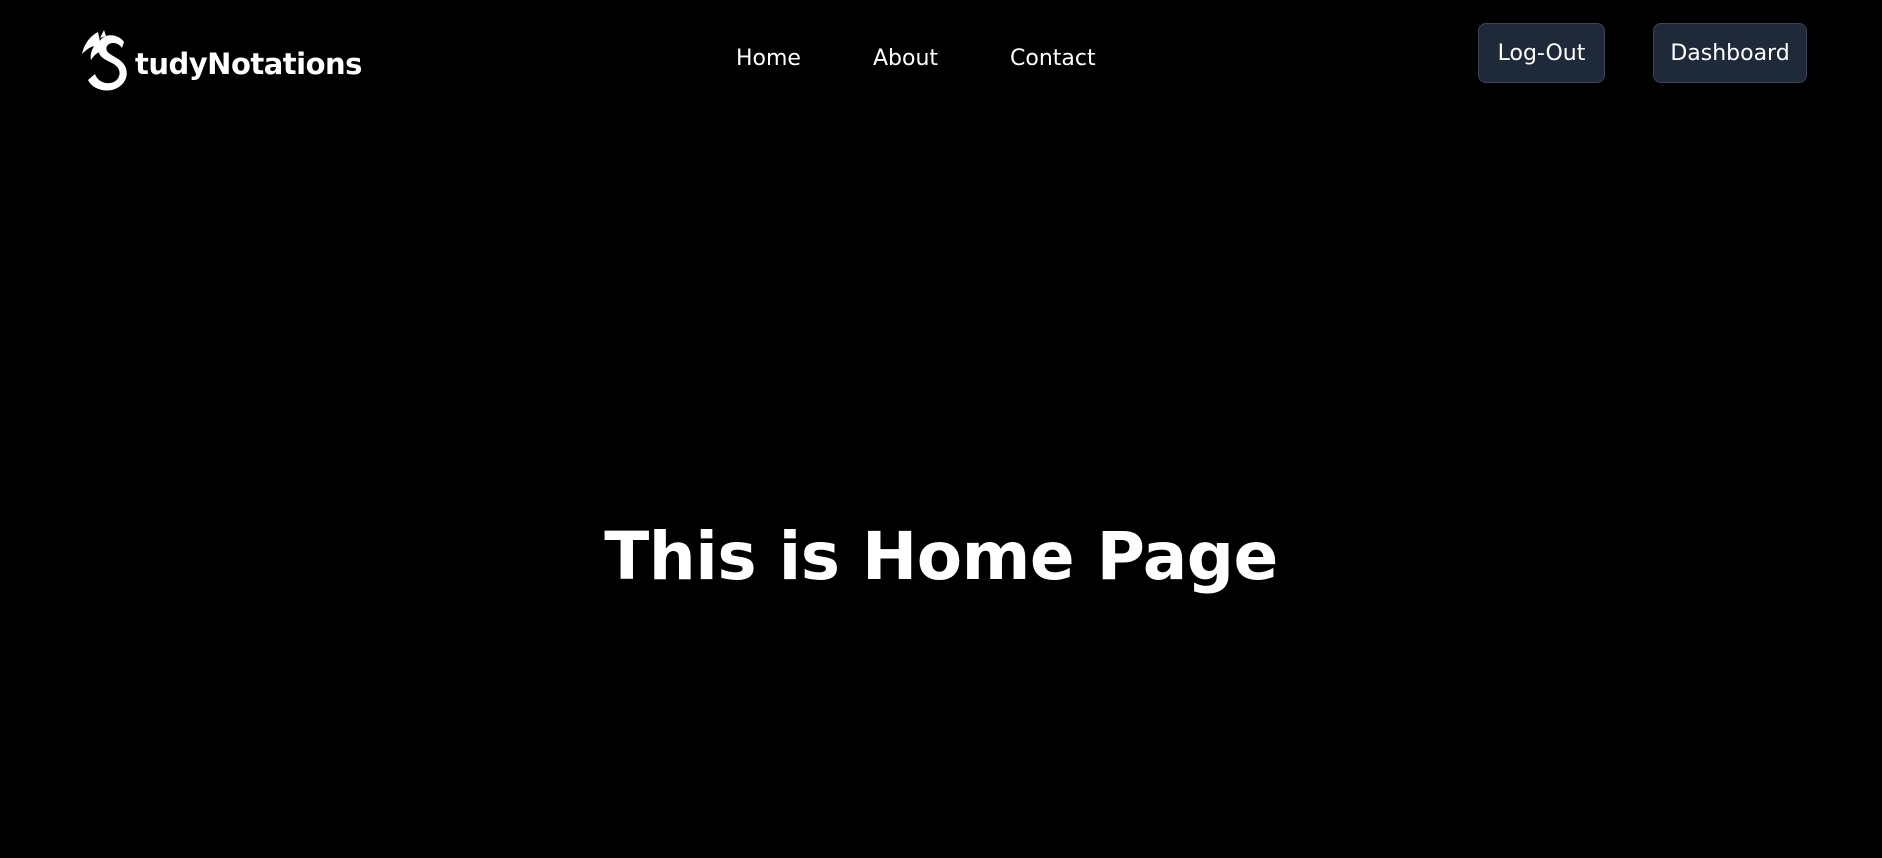 The image size is (1882, 858). I want to click on brand-logo-link: tudyNotations, so click(219, 61).